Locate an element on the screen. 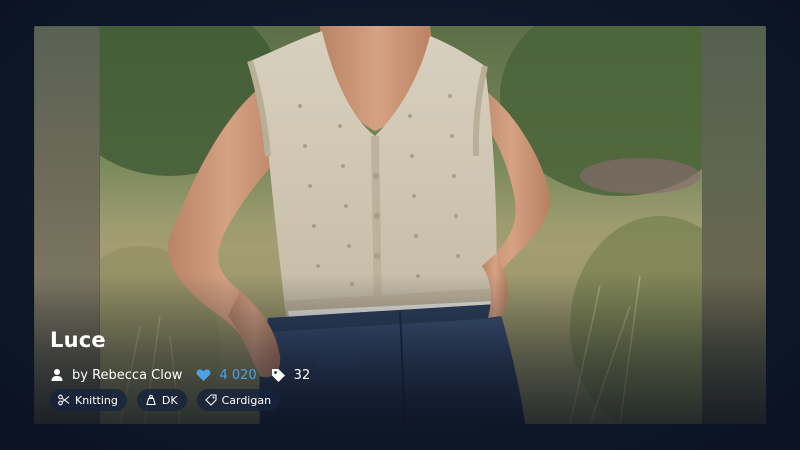 The width and height of the screenshot is (800, 450). author-link: by Rebecca Clow is located at coordinates (127, 375).